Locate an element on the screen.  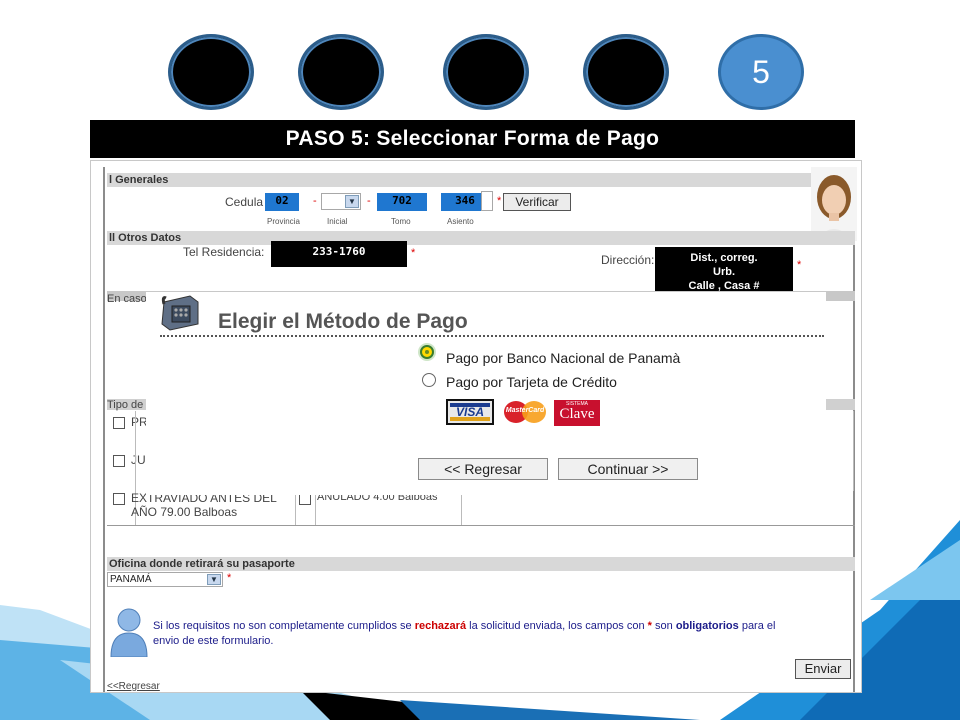
oficina-value: PANAMÁ is located at coordinates (131, 579).